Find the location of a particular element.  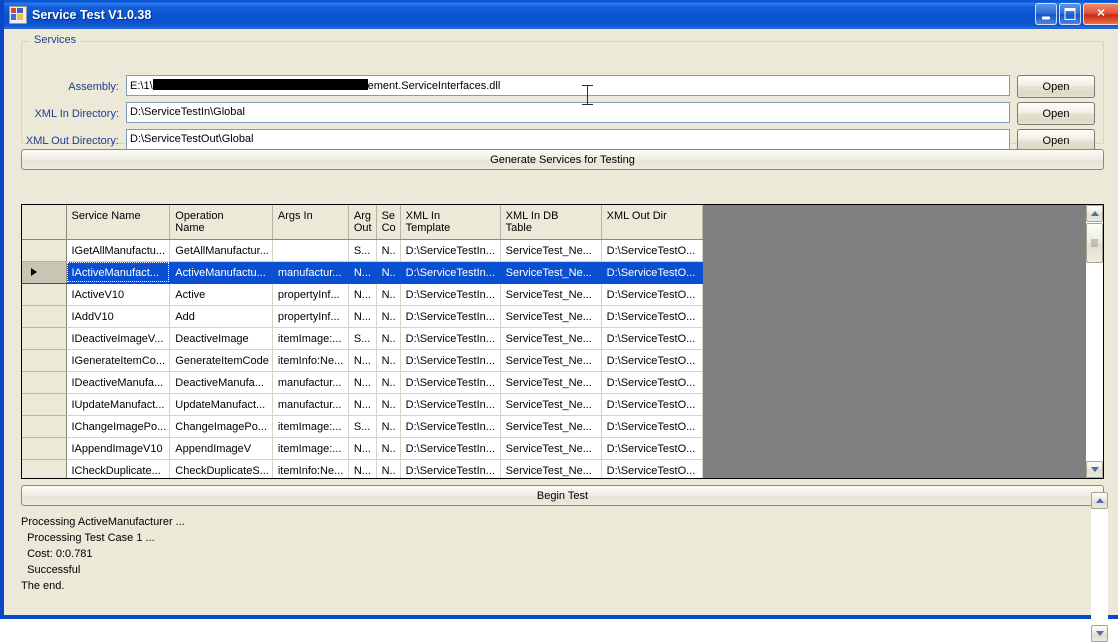

log-vertical-scrollbar is located at coordinates (1099, 567).